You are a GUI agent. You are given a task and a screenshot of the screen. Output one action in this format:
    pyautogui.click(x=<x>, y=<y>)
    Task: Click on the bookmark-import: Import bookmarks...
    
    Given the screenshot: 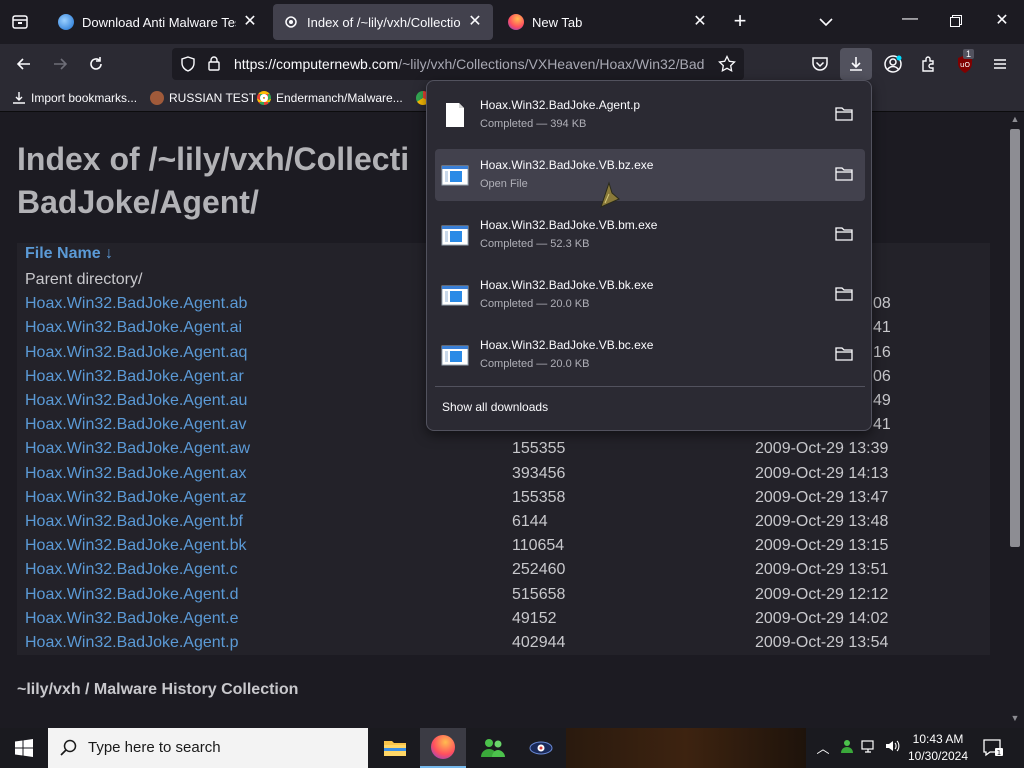 What is the action you would take?
    pyautogui.click(x=74, y=98)
    